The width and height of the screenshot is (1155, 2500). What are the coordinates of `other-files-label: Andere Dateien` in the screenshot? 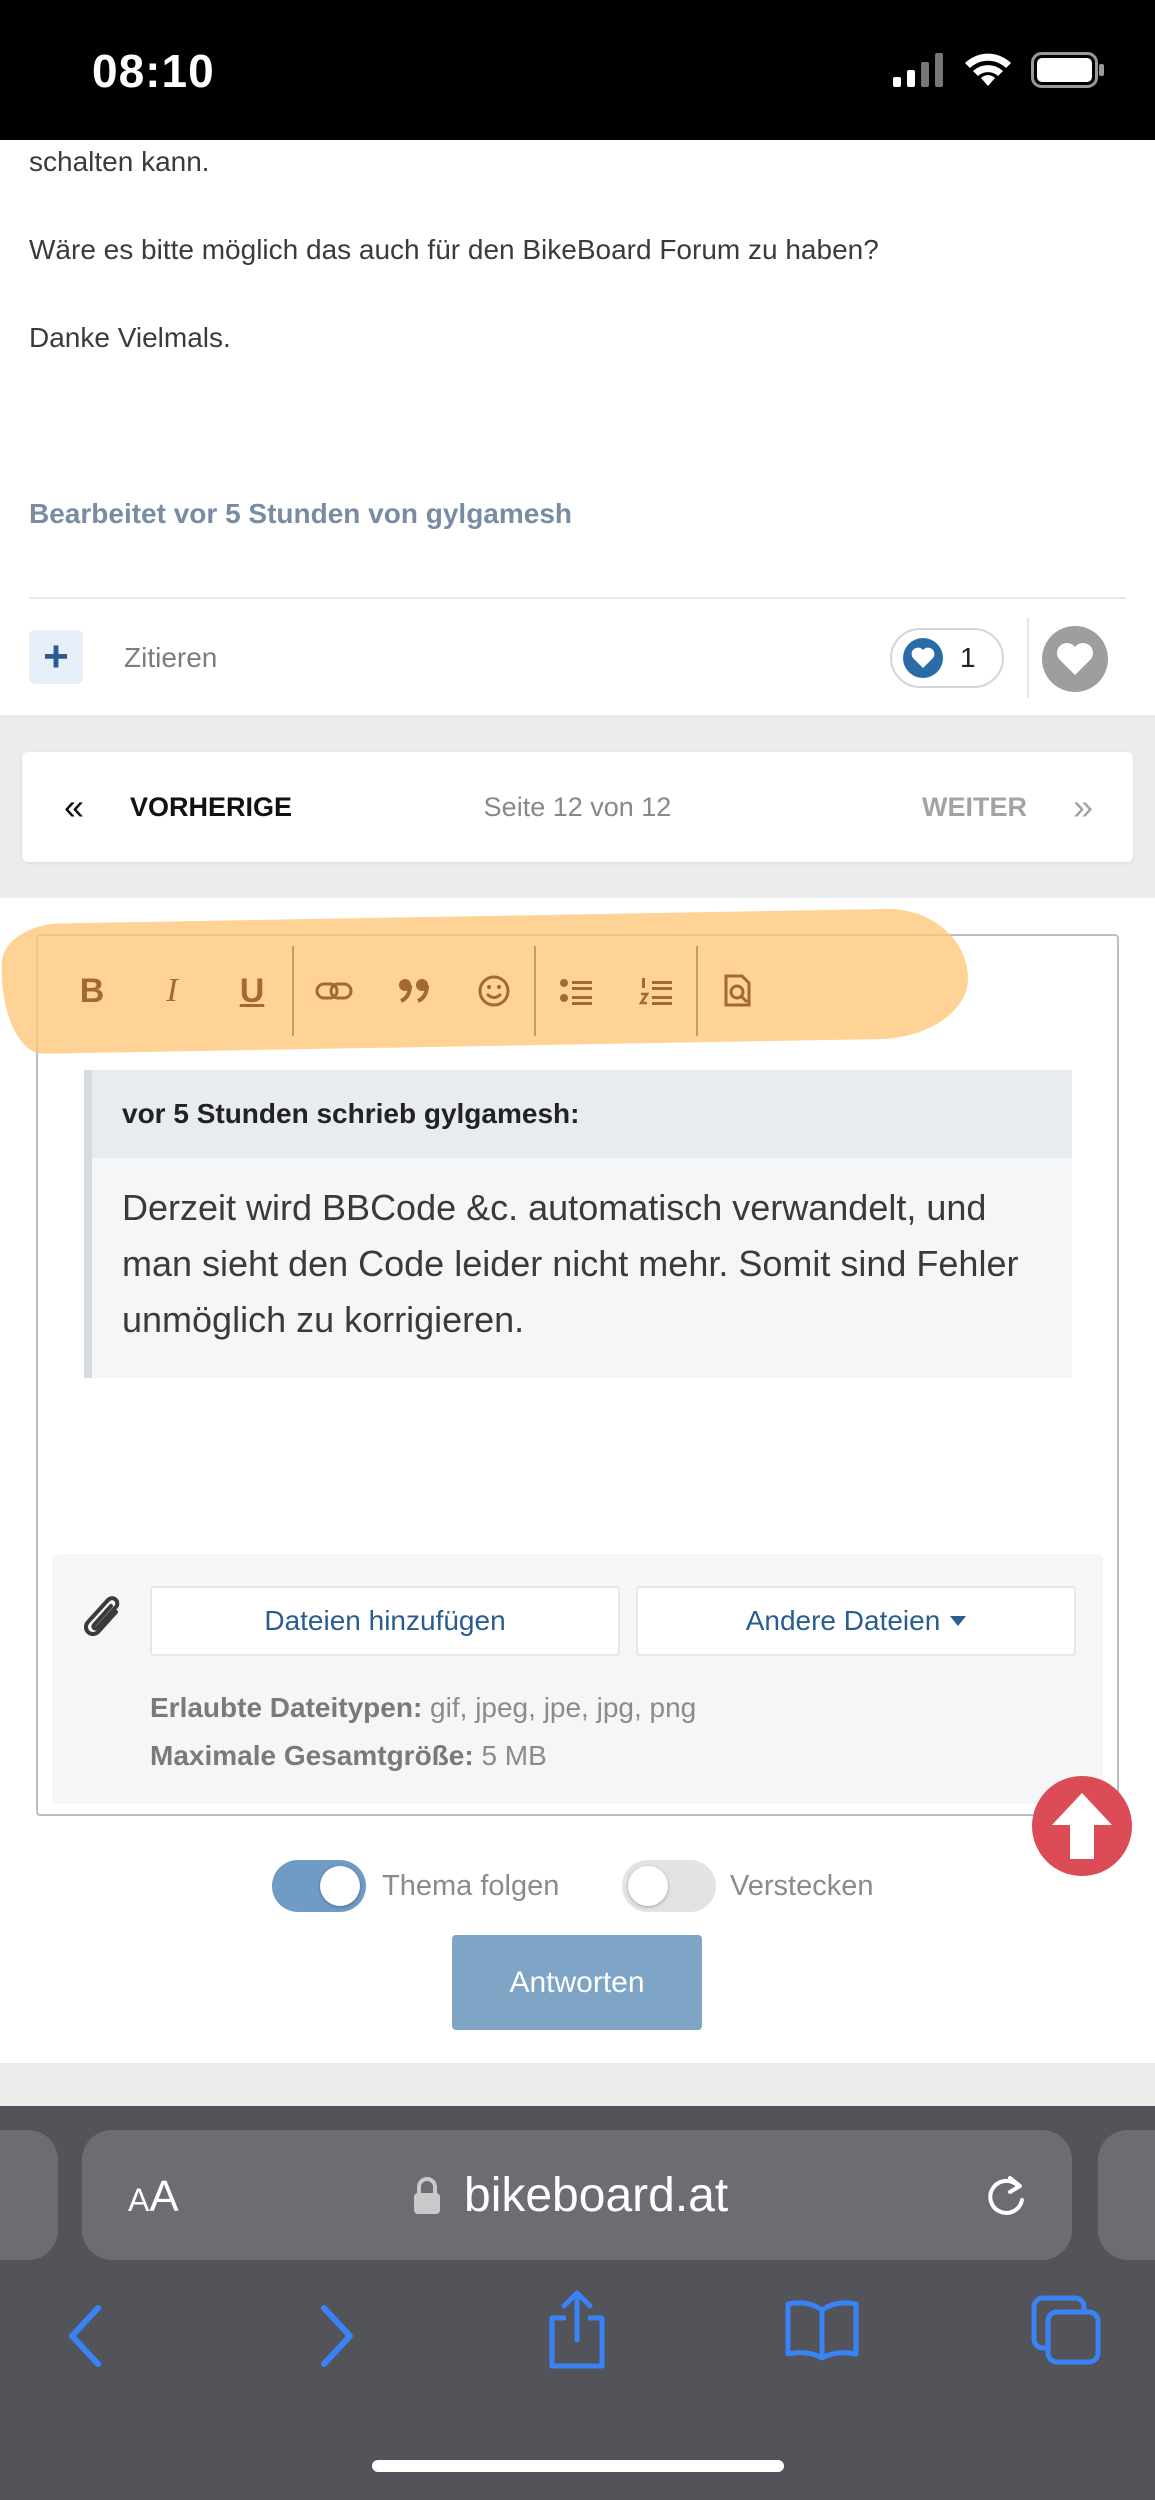 It's located at (843, 1620).